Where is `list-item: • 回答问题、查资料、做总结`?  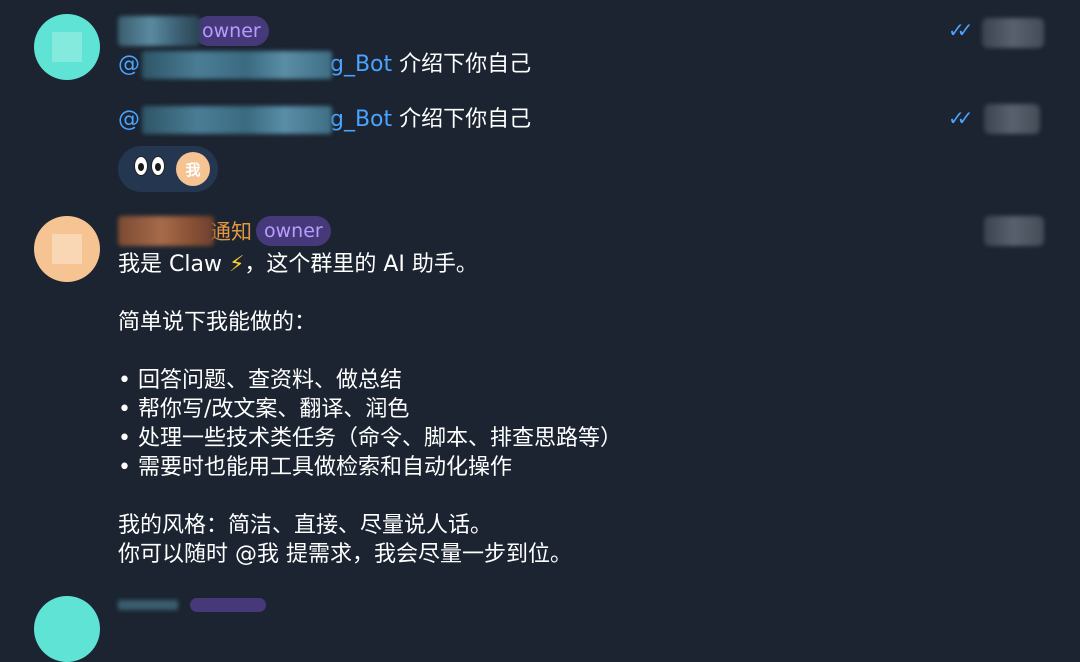 list-item: • 回答问题、查资料、做总结 is located at coordinates (260, 380).